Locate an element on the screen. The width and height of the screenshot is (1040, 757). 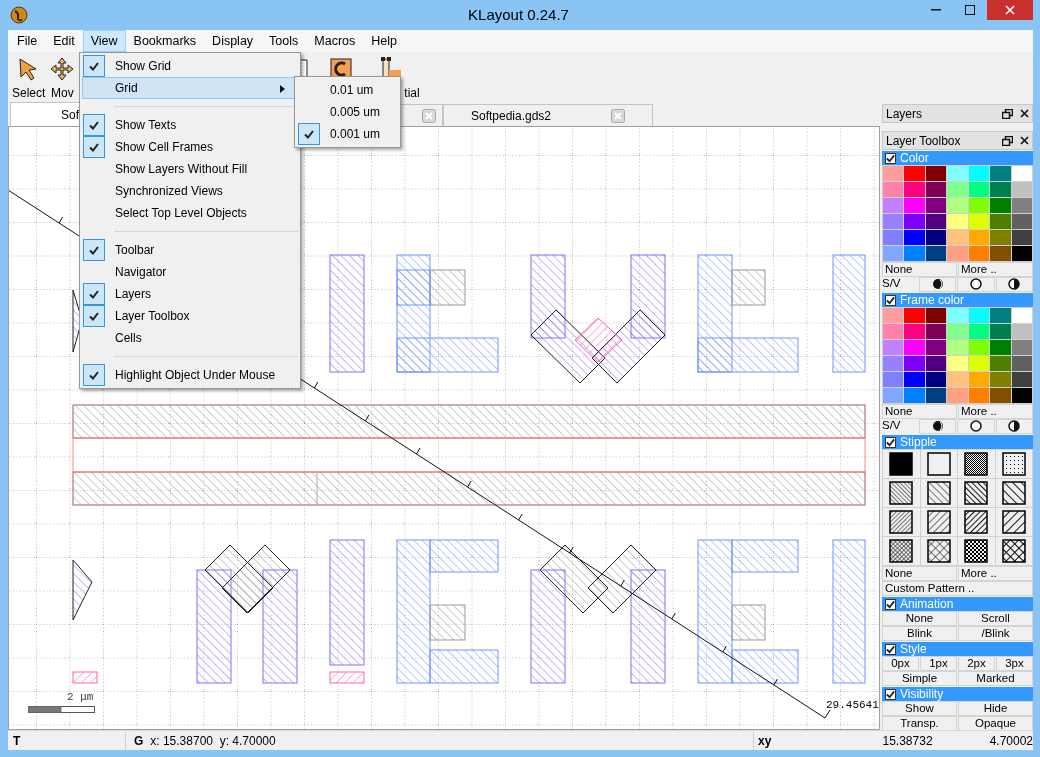
cursor-position: x: 15.38700 y: 4.70000 is located at coordinates (213, 741).